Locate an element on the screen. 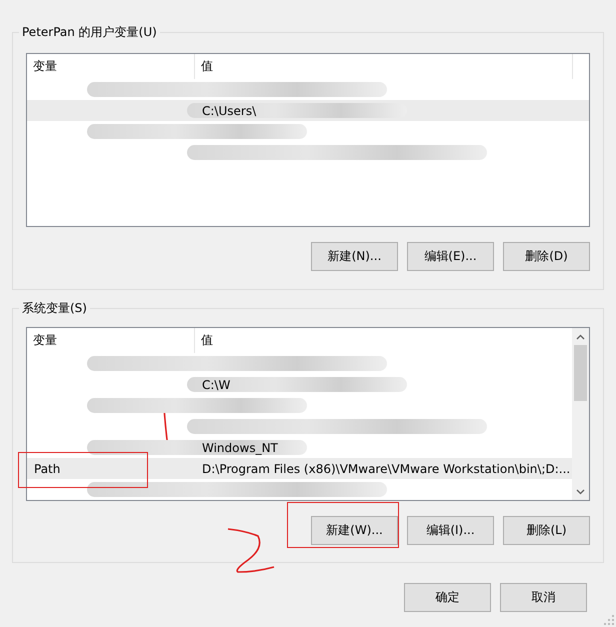 The image size is (616, 627). dialog-button: 取消 is located at coordinates (543, 597).